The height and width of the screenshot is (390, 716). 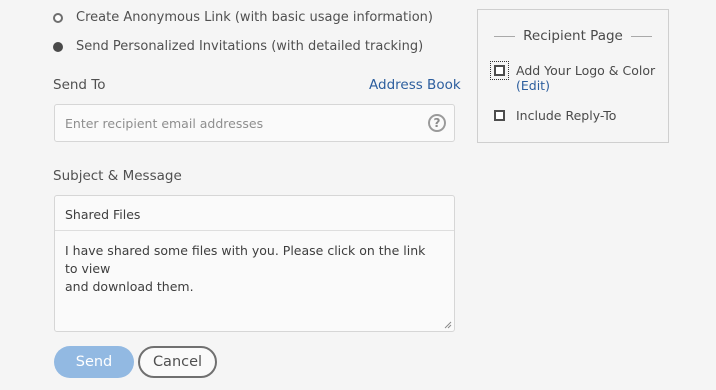 What do you see at coordinates (103, 214) in the screenshot?
I see `subject-value: Shared Files` at bounding box center [103, 214].